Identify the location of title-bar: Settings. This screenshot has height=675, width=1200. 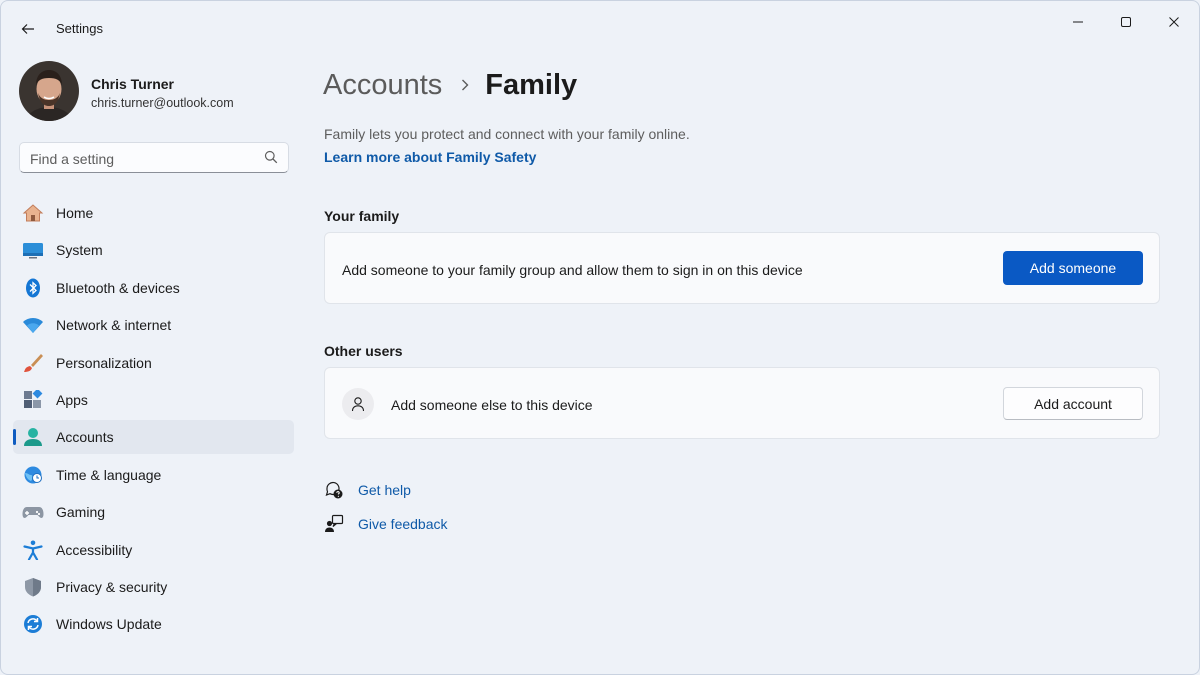
(600, 29).